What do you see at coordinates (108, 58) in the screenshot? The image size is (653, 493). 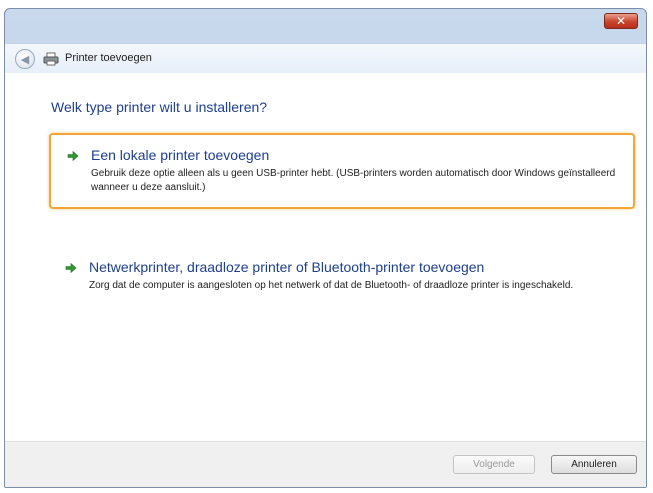 I see `wizard-title: Printer toevoegen` at bounding box center [108, 58].